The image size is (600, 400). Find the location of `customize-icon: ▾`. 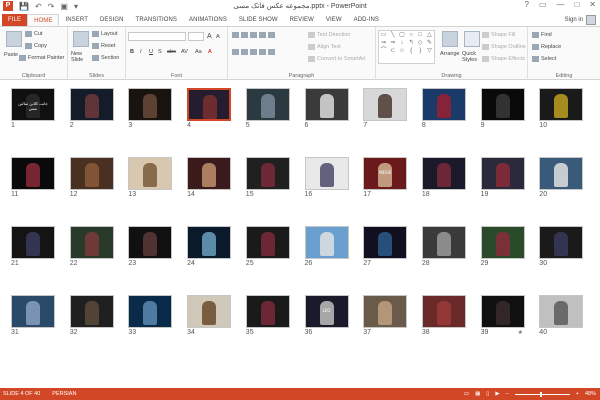

customize-icon: ▾ is located at coordinates (76, 6).